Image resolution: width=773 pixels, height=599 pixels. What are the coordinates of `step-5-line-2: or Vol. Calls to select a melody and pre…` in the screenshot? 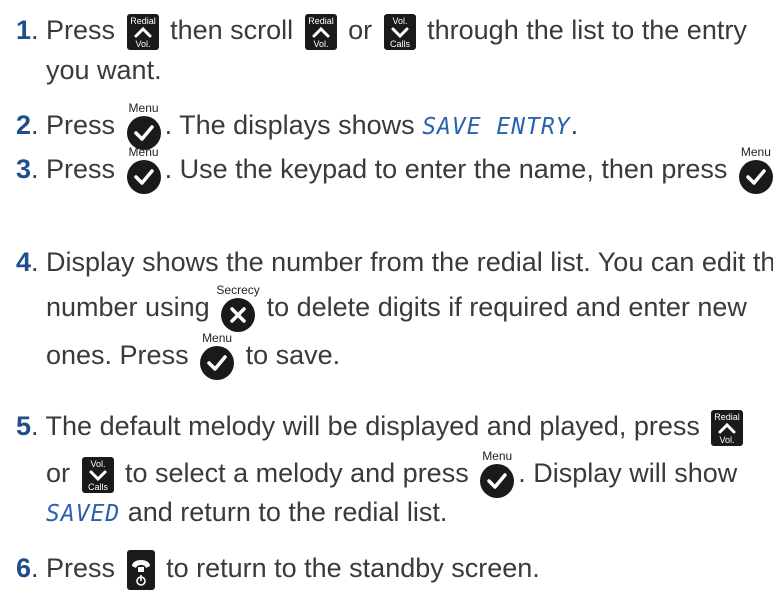 It's located at (392, 473).